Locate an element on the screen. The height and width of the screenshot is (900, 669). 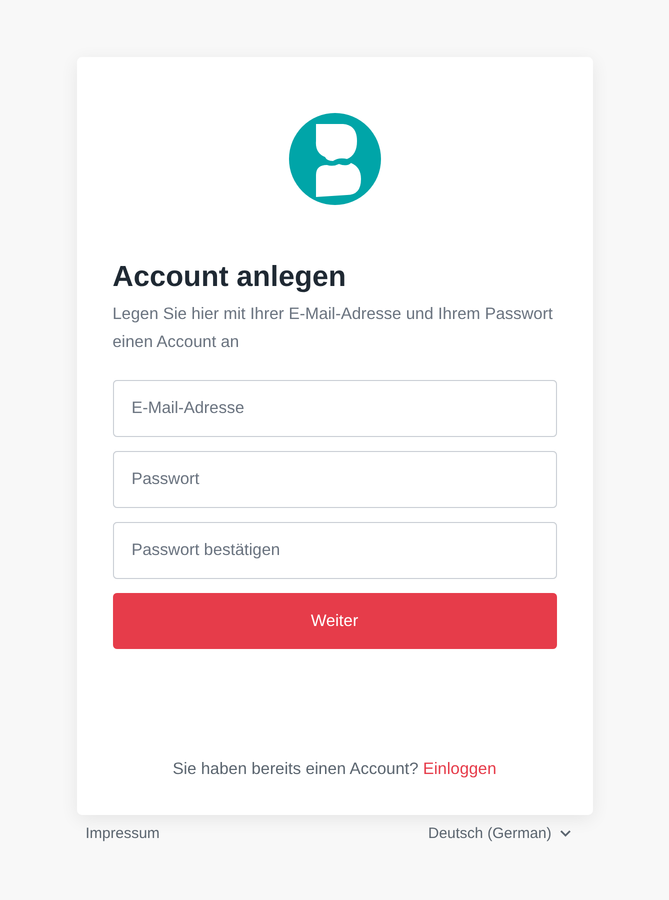
logo-icon is located at coordinates (334, 159).